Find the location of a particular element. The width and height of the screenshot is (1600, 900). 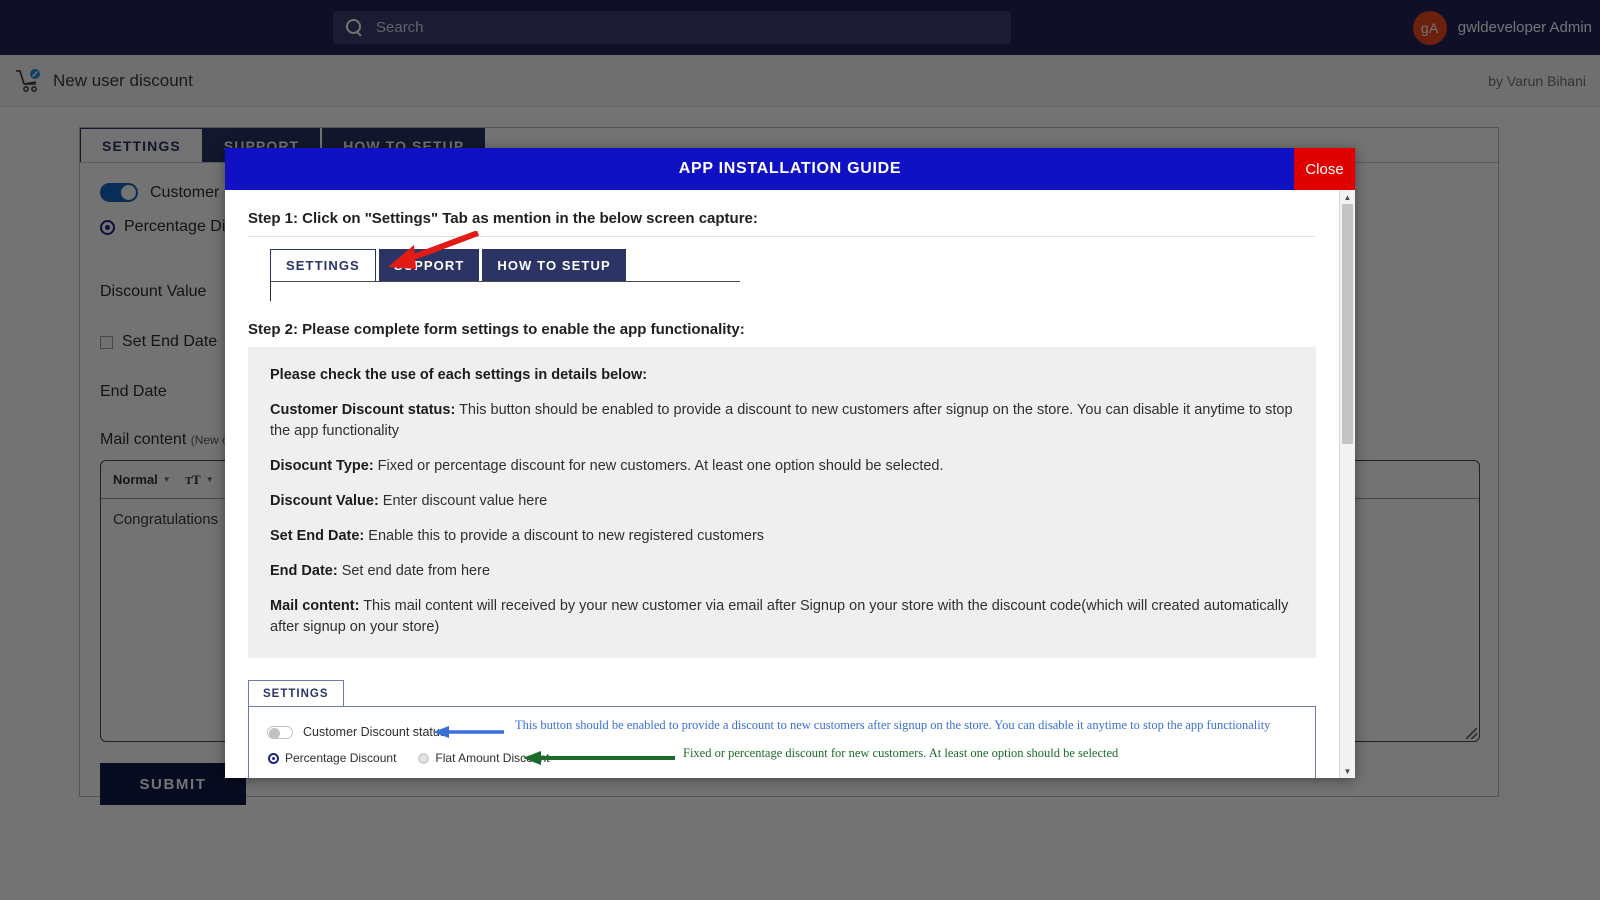

screenshot-tab-underline is located at coordinates (505, 281).